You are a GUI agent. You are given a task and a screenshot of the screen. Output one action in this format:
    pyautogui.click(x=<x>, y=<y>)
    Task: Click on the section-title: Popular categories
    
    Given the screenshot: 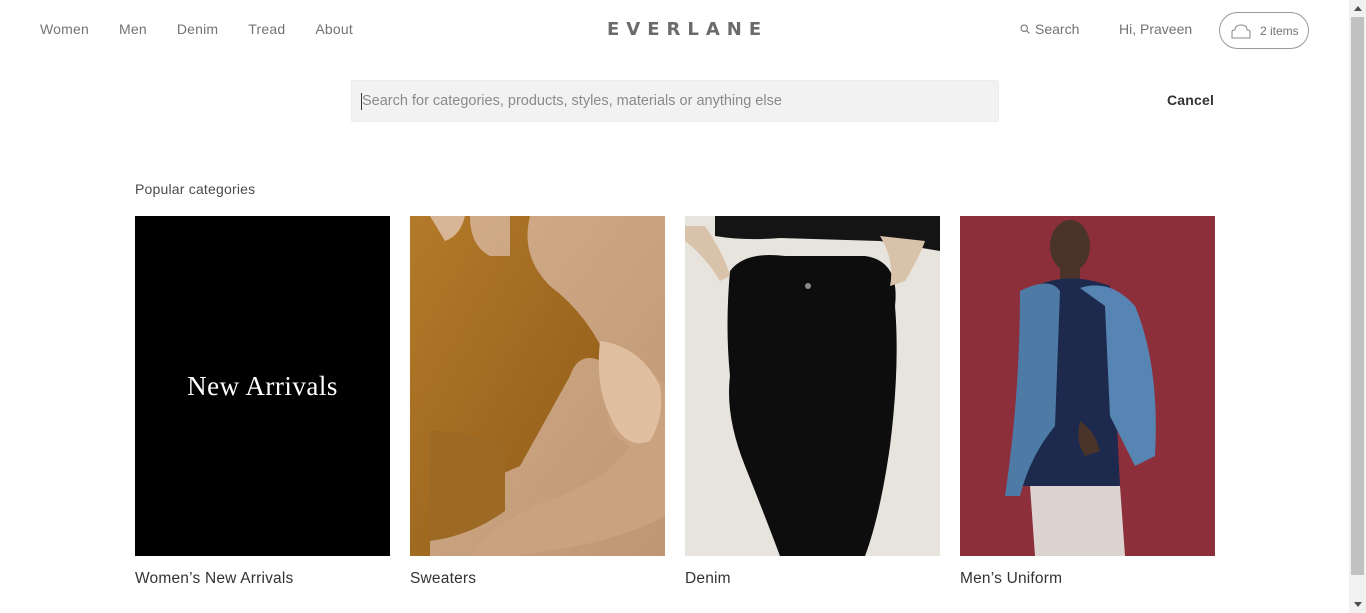 What is the action you would take?
    pyautogui.click(x=195, y=189)
    